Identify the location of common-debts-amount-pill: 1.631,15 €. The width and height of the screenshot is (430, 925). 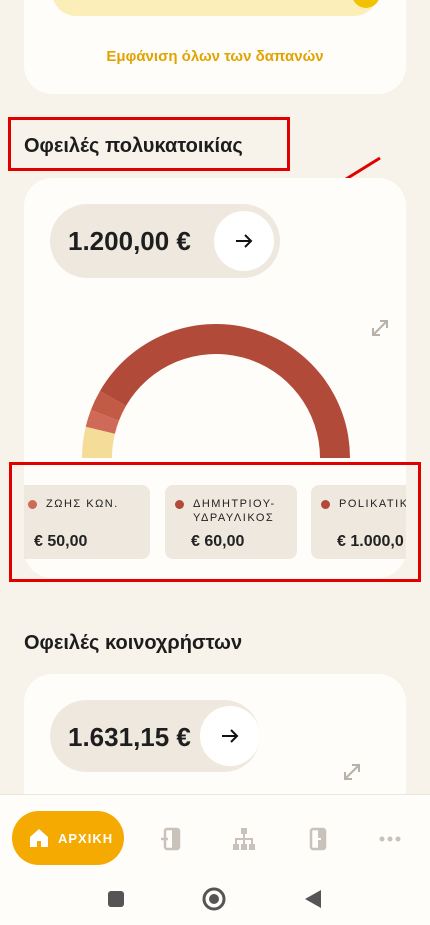
(155, 736).